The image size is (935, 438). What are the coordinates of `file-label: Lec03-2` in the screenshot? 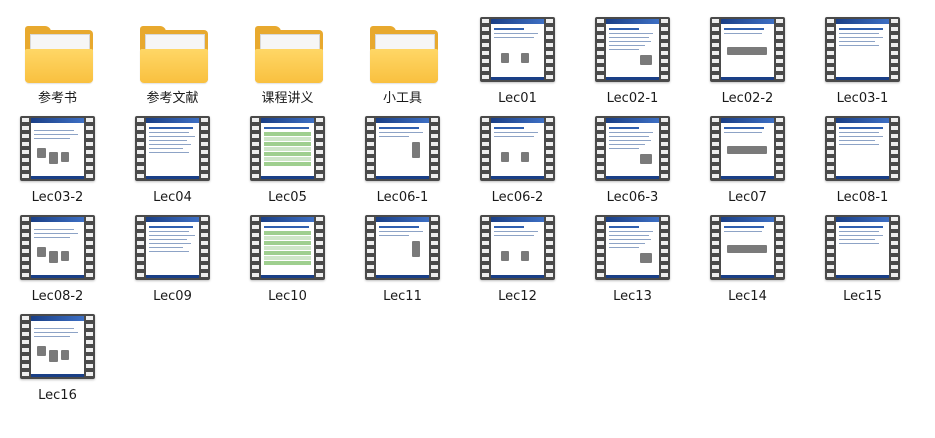 It's located at (57, 197).